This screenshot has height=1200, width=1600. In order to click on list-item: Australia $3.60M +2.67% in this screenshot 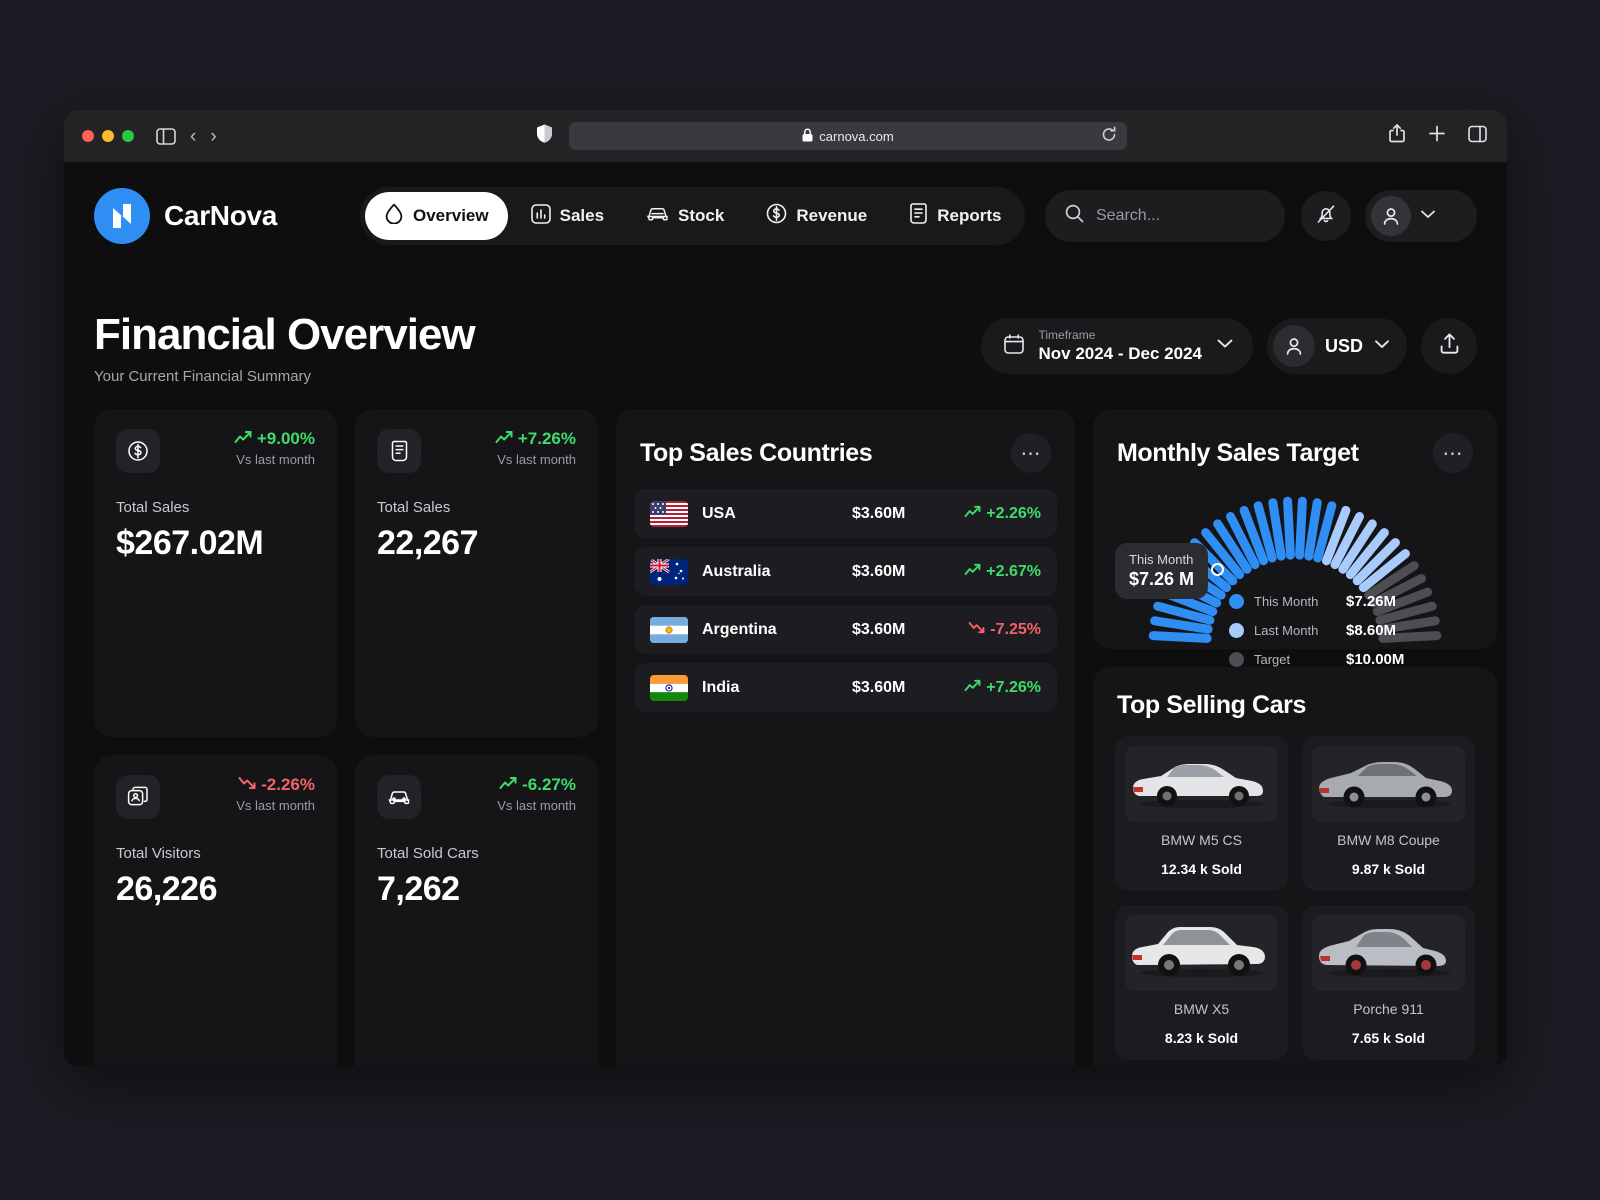, I will do `click(845, 572)`.